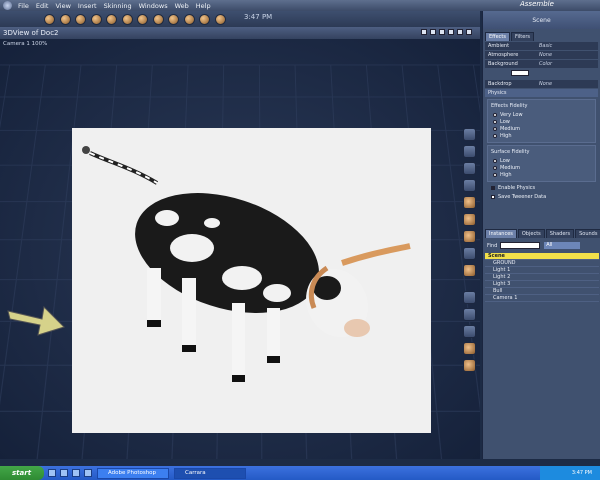 This screenshot has width=600, height=480. What do you see at coordinates (469, 202) in the screenshot?
I see `pin-icon` at bounding box center [469, 202].